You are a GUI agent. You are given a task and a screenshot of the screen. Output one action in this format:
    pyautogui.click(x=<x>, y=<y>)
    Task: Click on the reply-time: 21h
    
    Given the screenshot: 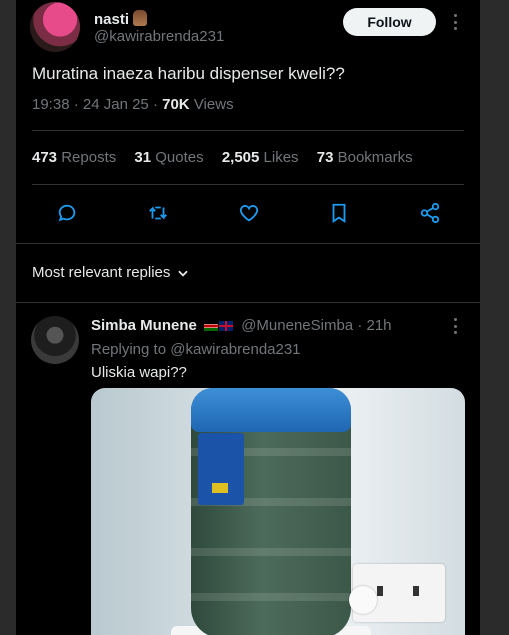 What is the action you would take?
    pyautogui.click(x=379, y=325)
    